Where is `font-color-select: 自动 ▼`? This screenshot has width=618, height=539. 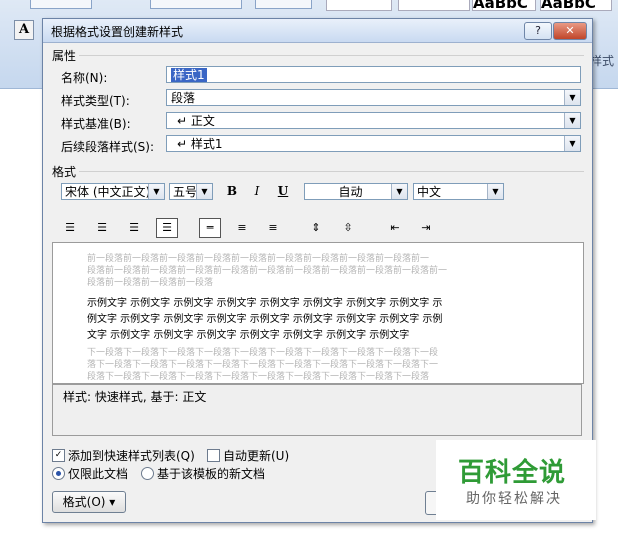 font-color-select: 自动 ▼ is located at coordinates (356, 191).